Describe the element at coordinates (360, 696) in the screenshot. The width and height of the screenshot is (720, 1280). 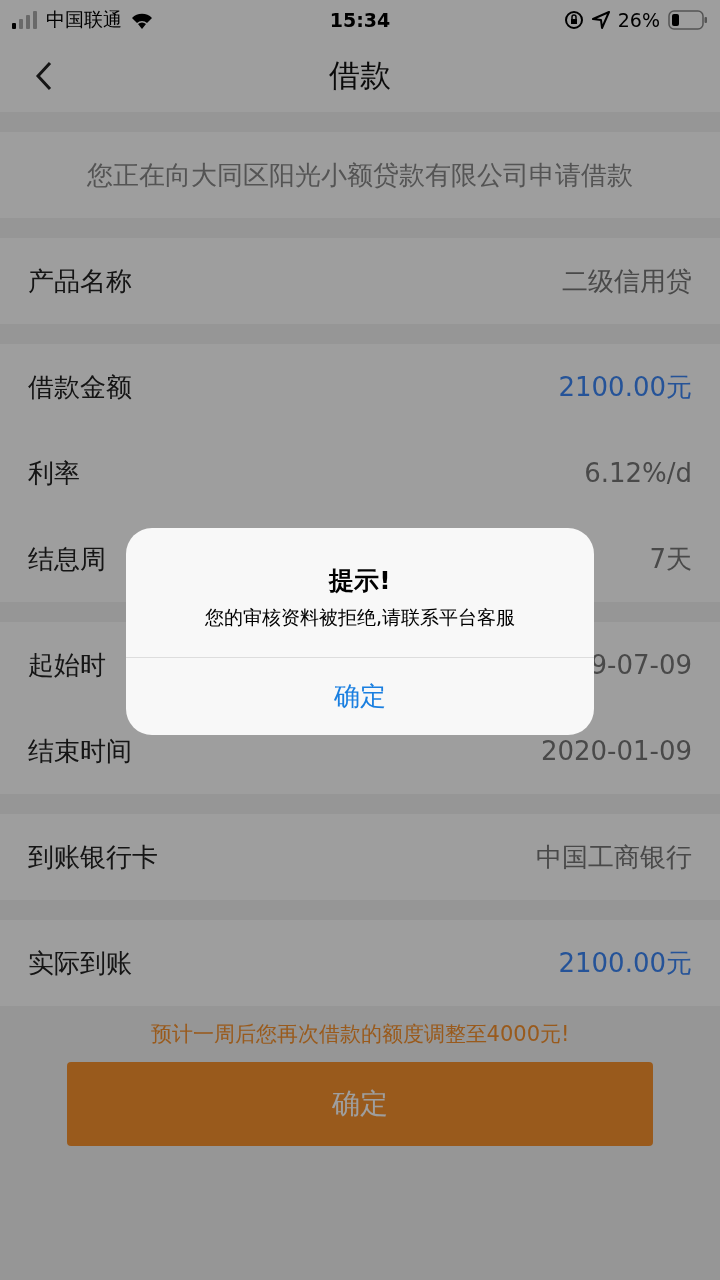
I see `dialog-confirm-button: 确定` at that location.